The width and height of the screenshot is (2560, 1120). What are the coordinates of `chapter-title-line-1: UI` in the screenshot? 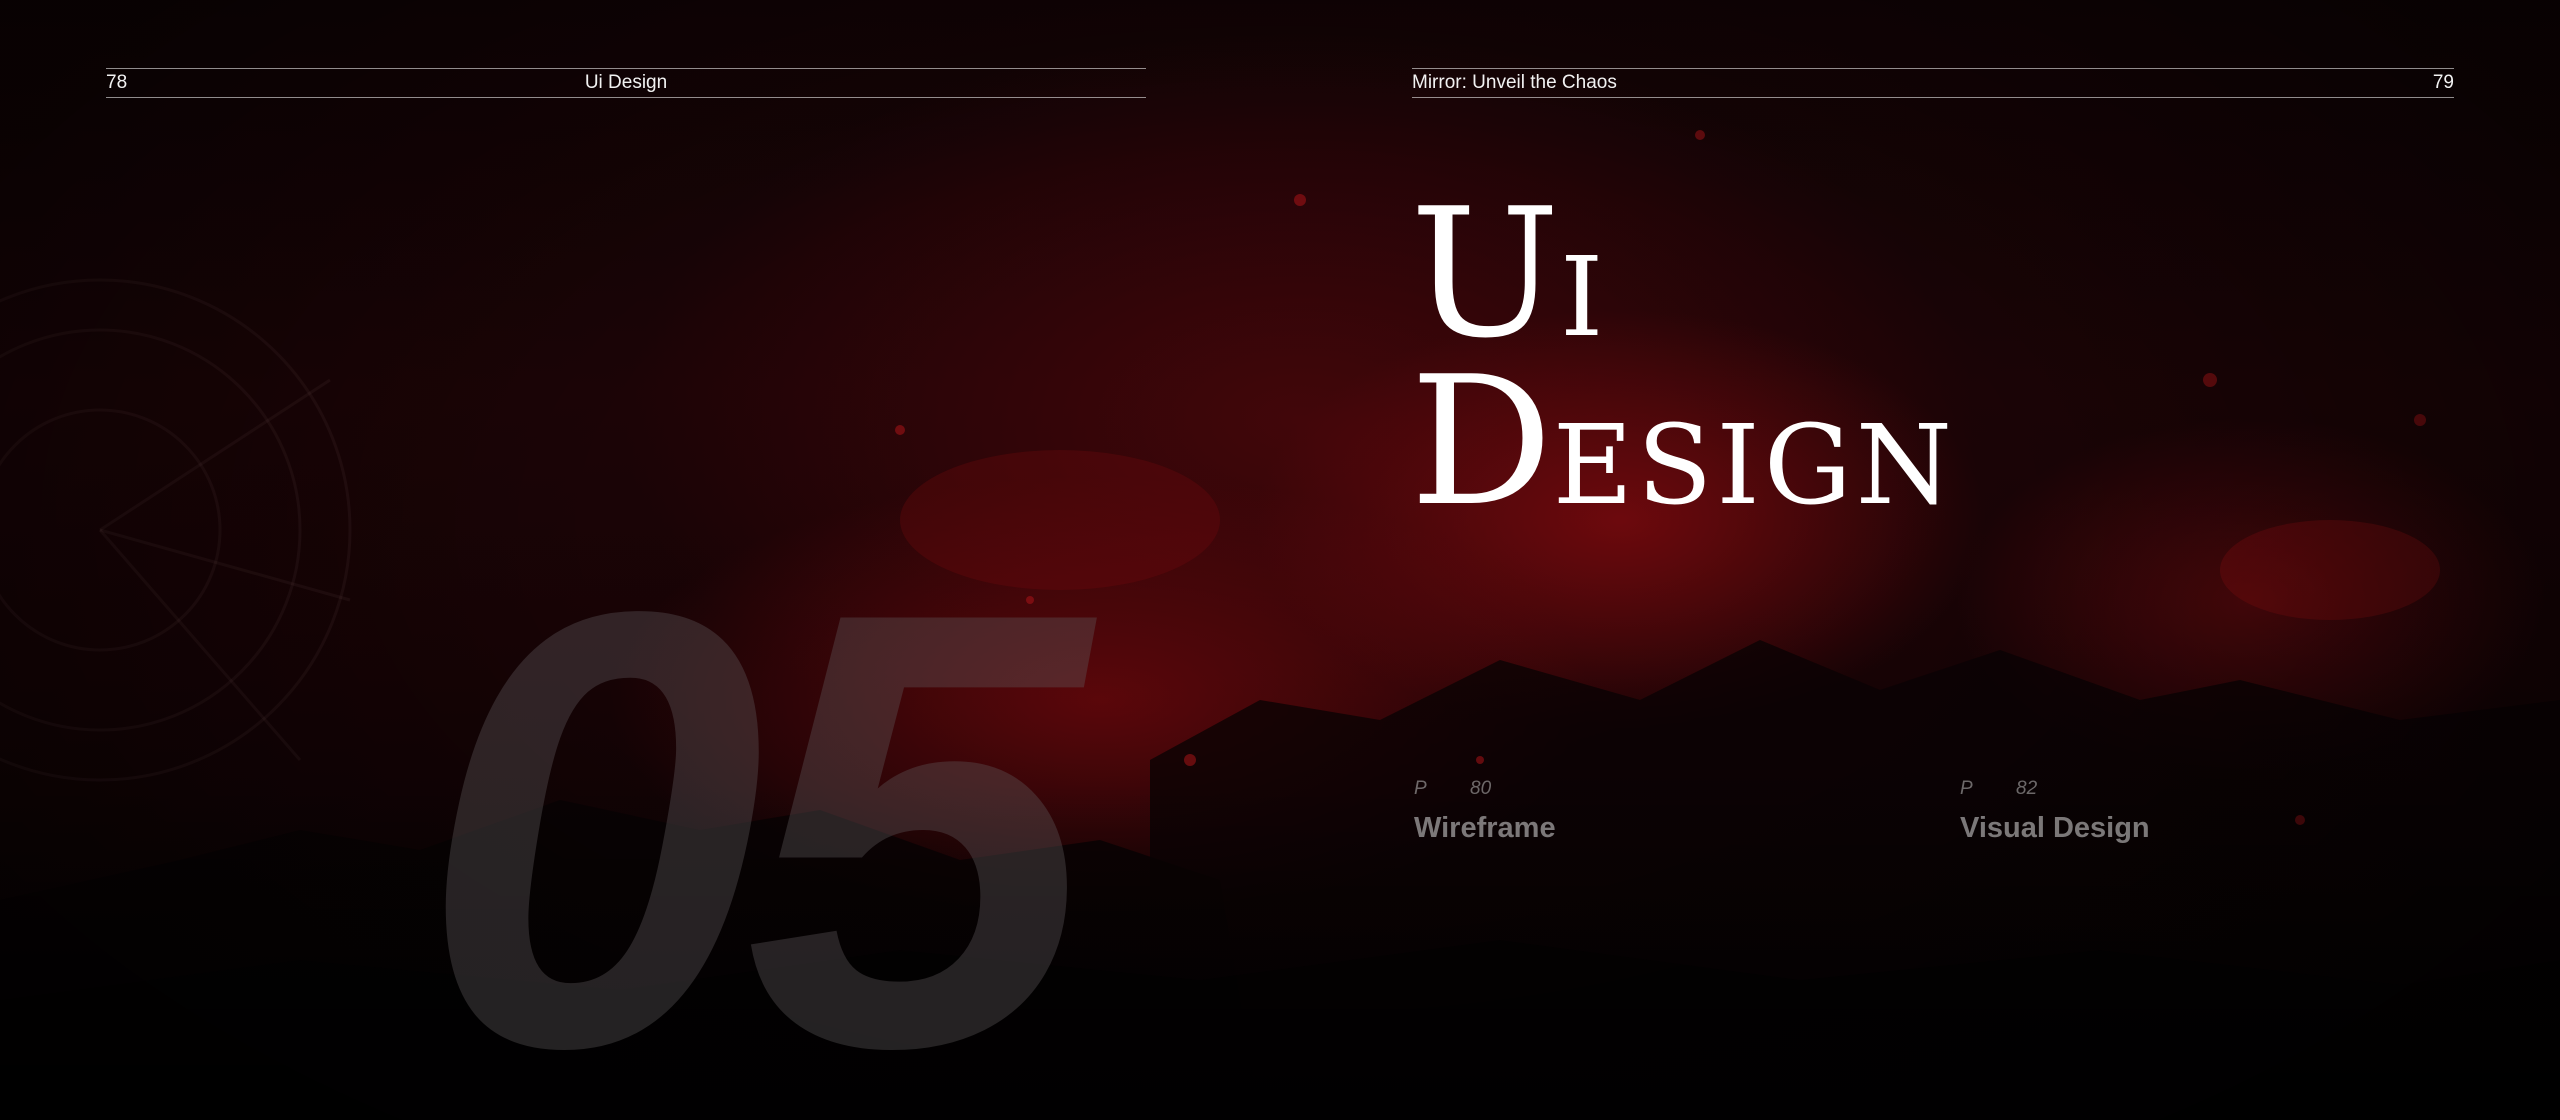 It's located at (1509, 273).